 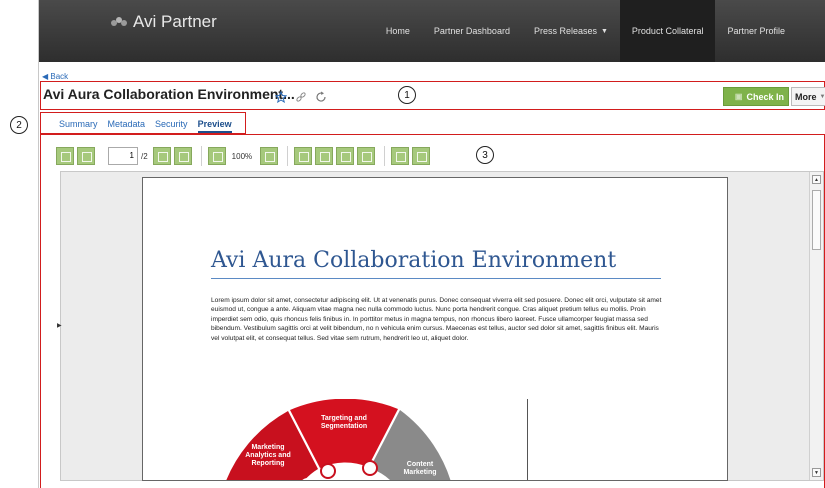 I want to click on fit-width-icon, so click(x=324, y=156).